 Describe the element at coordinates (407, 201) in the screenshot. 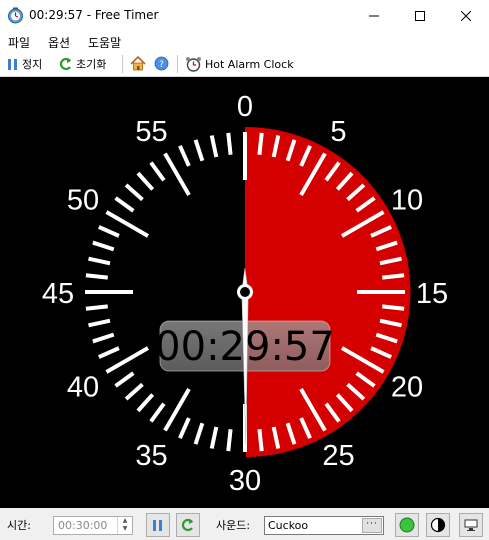

I see `dial-label-10: 10` at that location.